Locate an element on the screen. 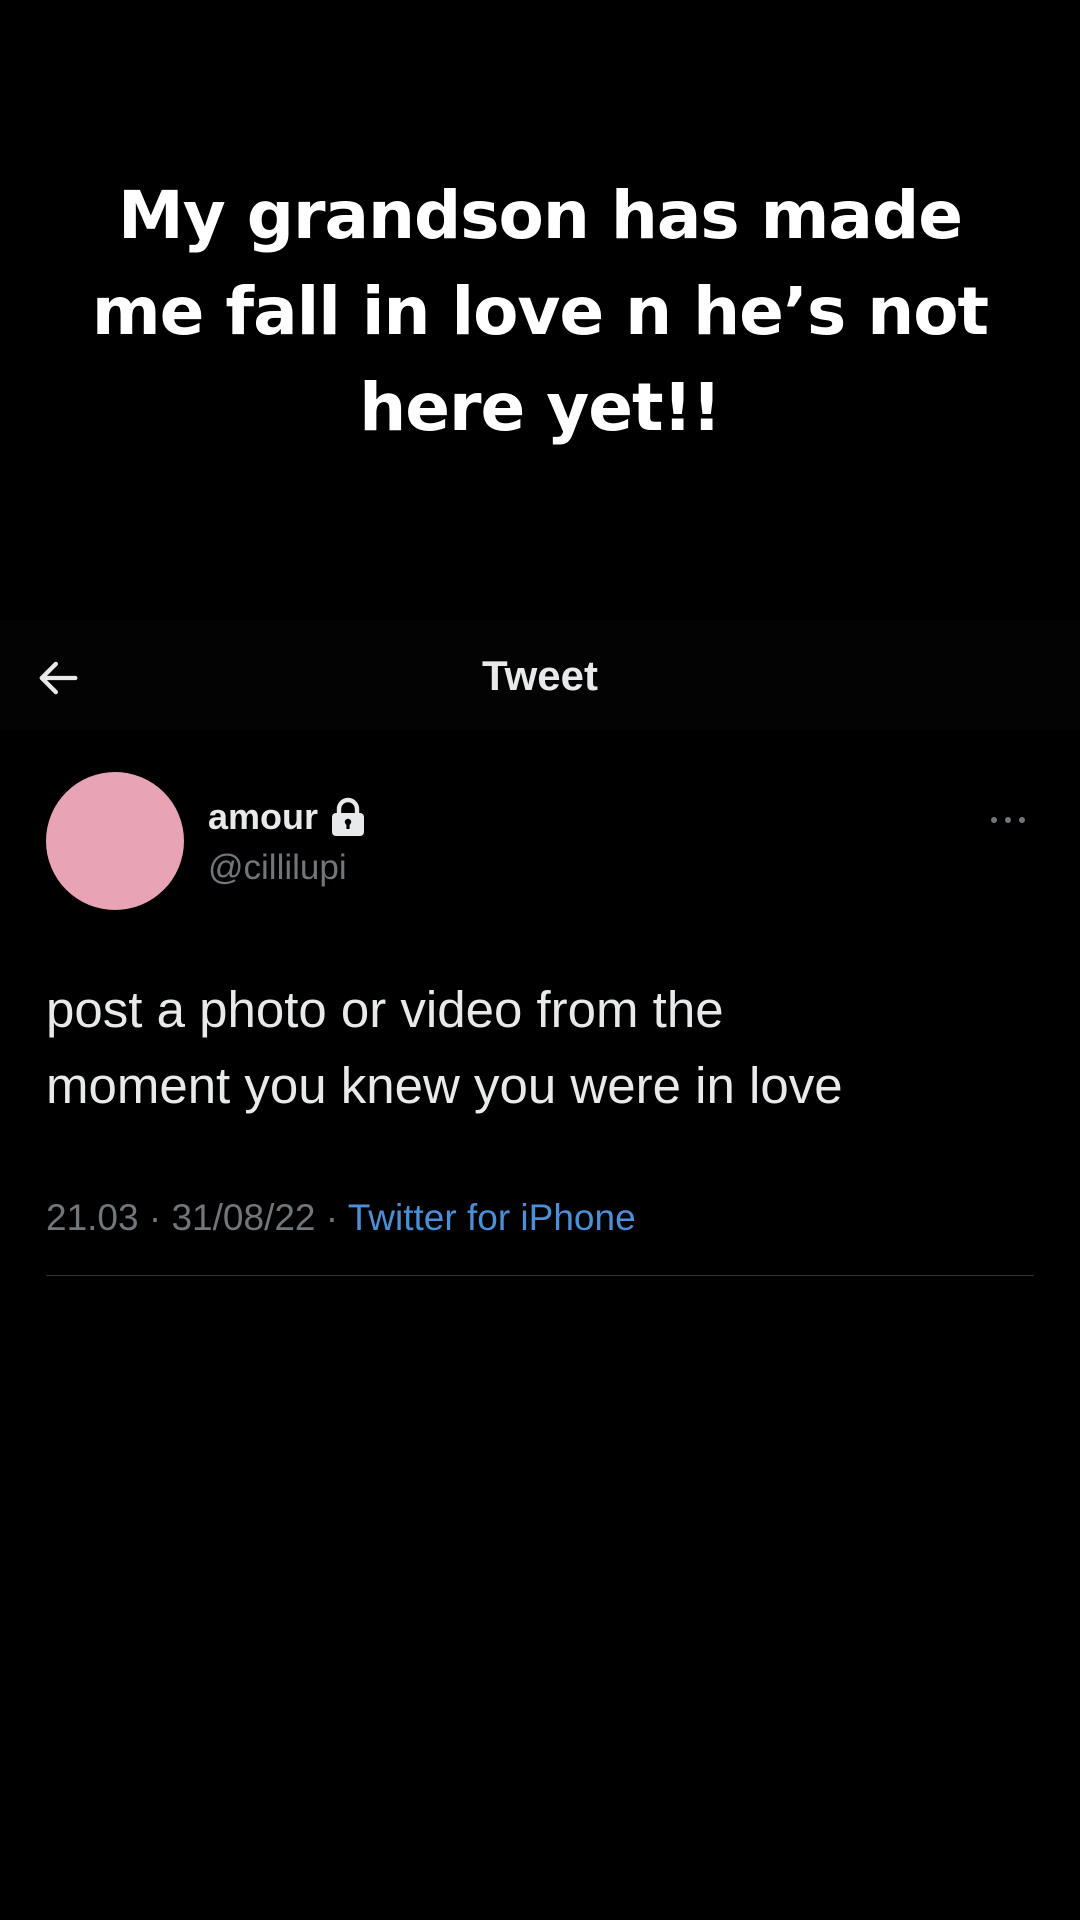 The width and height of the screenshot is (1080, 1920). caption-line-2: me fall in love n he’s not is located at coordinates (540, 311).